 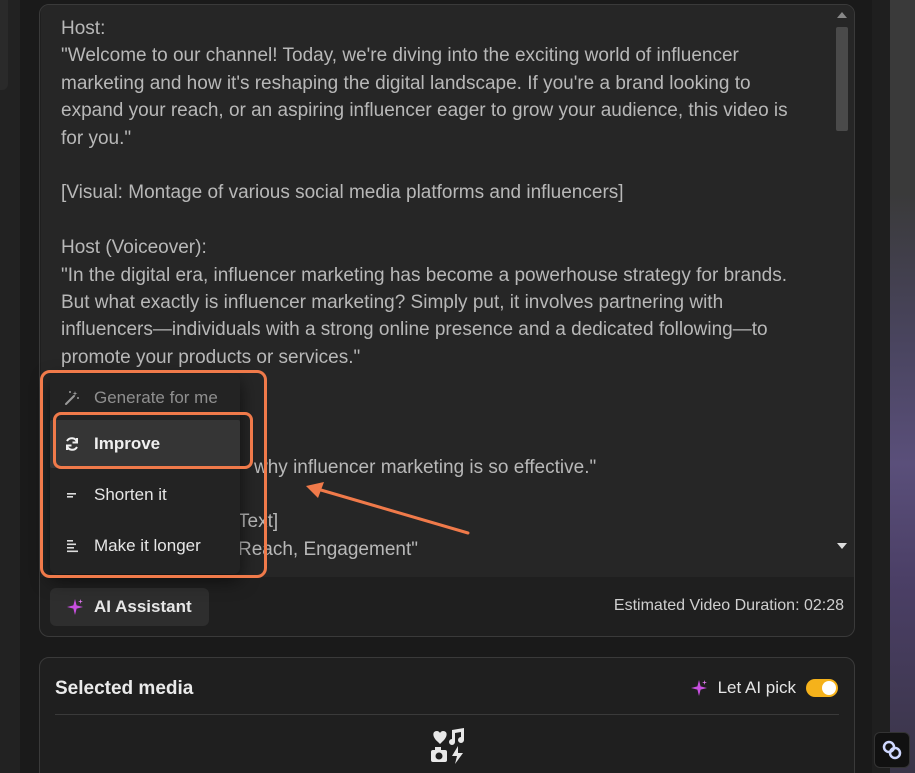 What do you see at coordinates (72, 398) in the screenshot?
I see `magic-wand-icon` at bounding box center [72, 398].